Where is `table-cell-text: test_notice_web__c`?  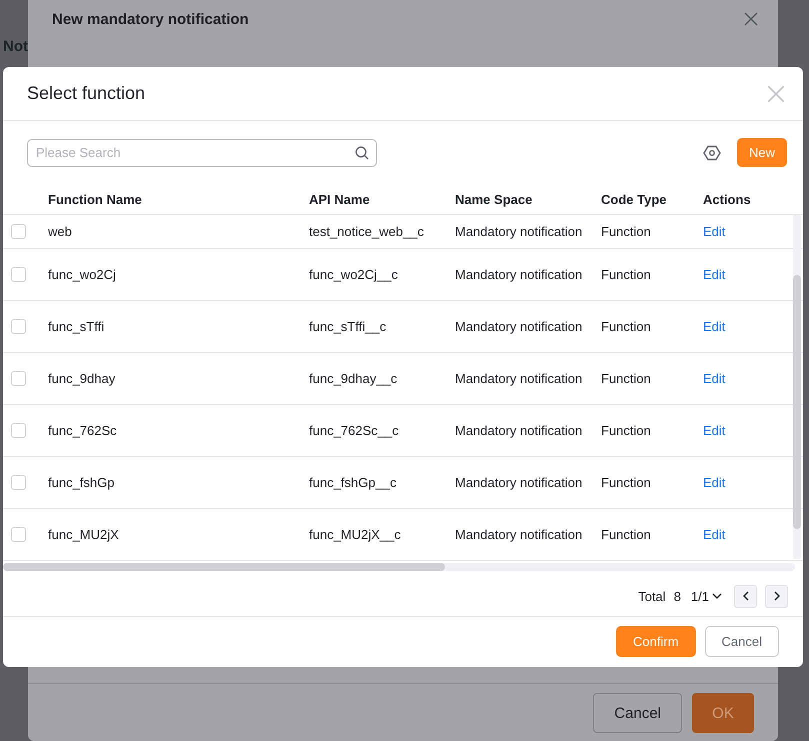
table-cell-text: test_notice_web__c is located at coordinates (367, 232).